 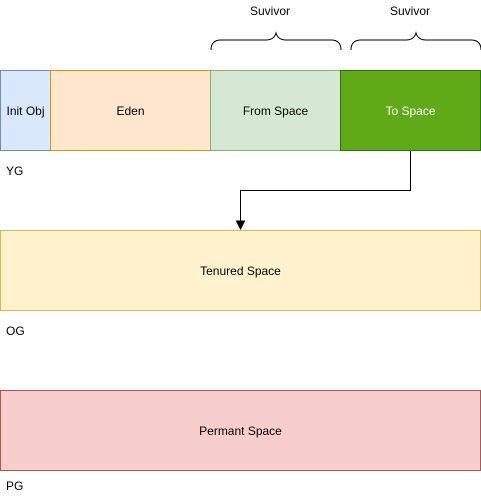 What do you see at coordinates (276, 41) in the screenshot?
I see `survivor-brace-from` at bounding box center [276, 41].